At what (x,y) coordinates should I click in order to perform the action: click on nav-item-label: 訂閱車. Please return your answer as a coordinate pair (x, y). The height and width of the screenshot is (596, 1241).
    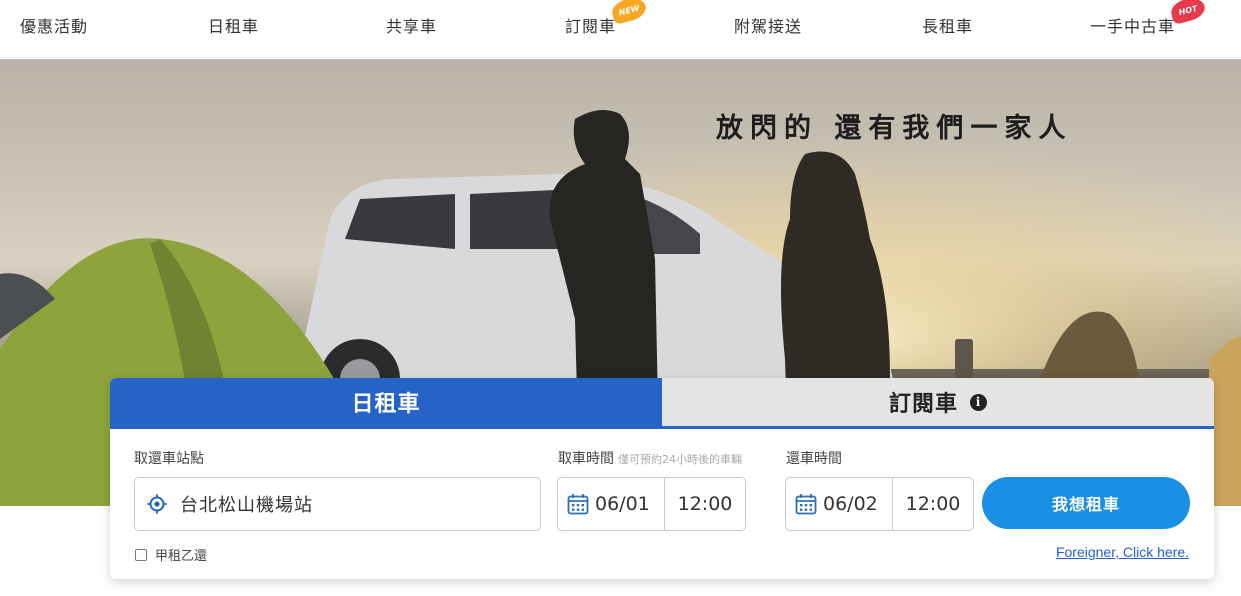
    Looking at the image, I should click on (591, 26).